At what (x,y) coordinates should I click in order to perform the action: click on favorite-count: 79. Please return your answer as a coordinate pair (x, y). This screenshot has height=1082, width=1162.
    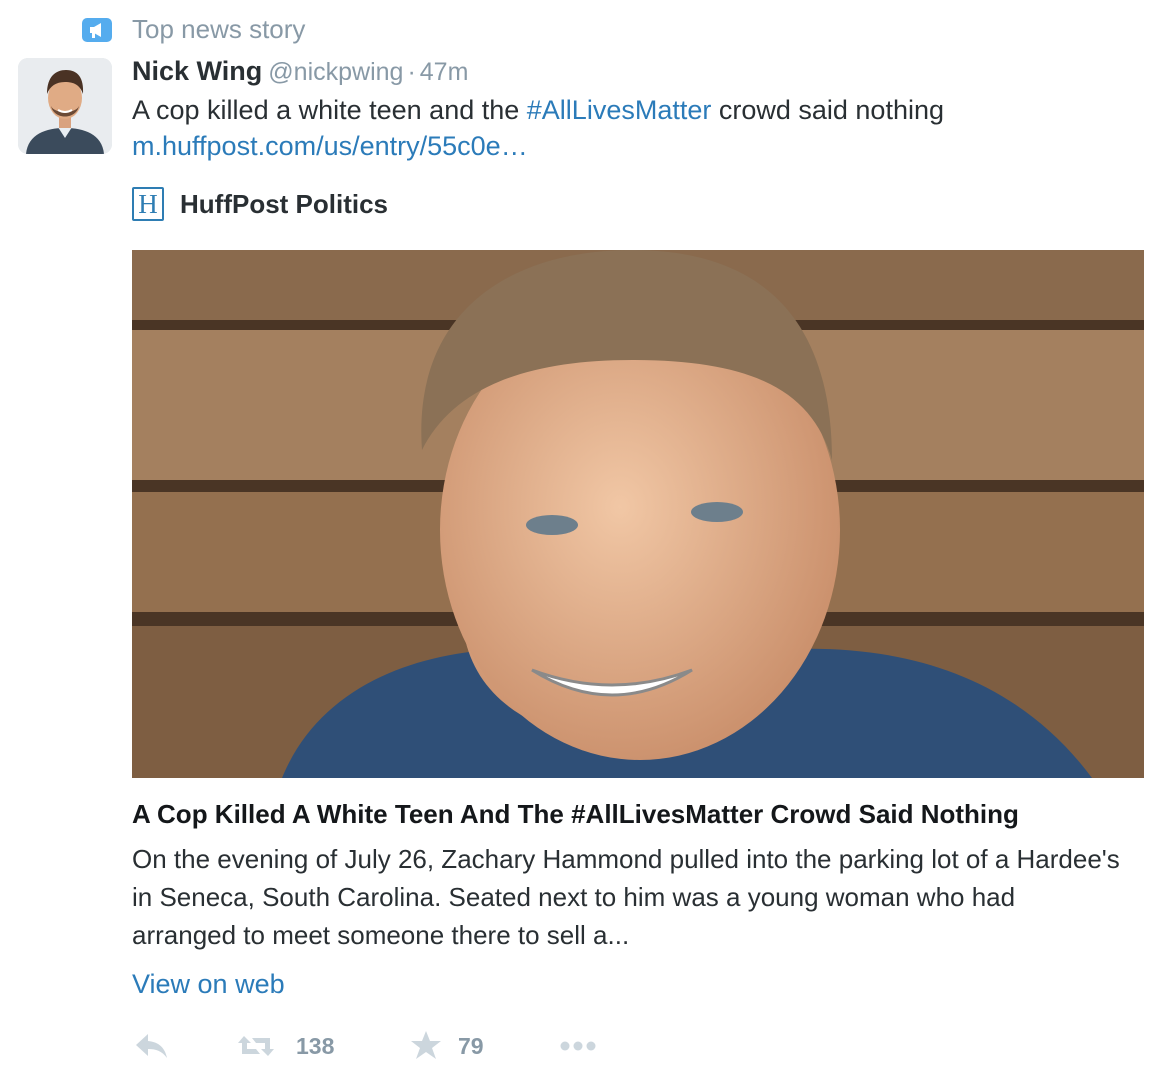
    Looking at the image, I should click on (471, 1046).